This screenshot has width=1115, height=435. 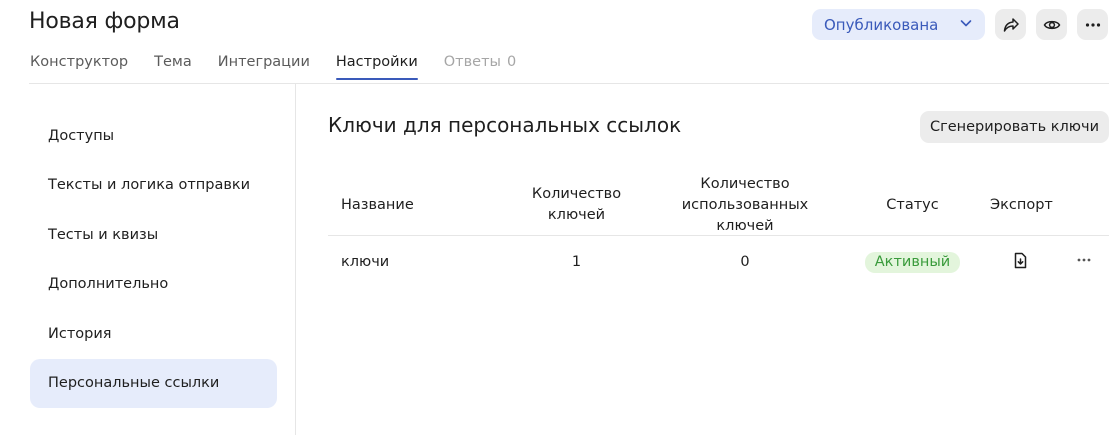 I want to click on more-button, so click(x=1092, y=24).